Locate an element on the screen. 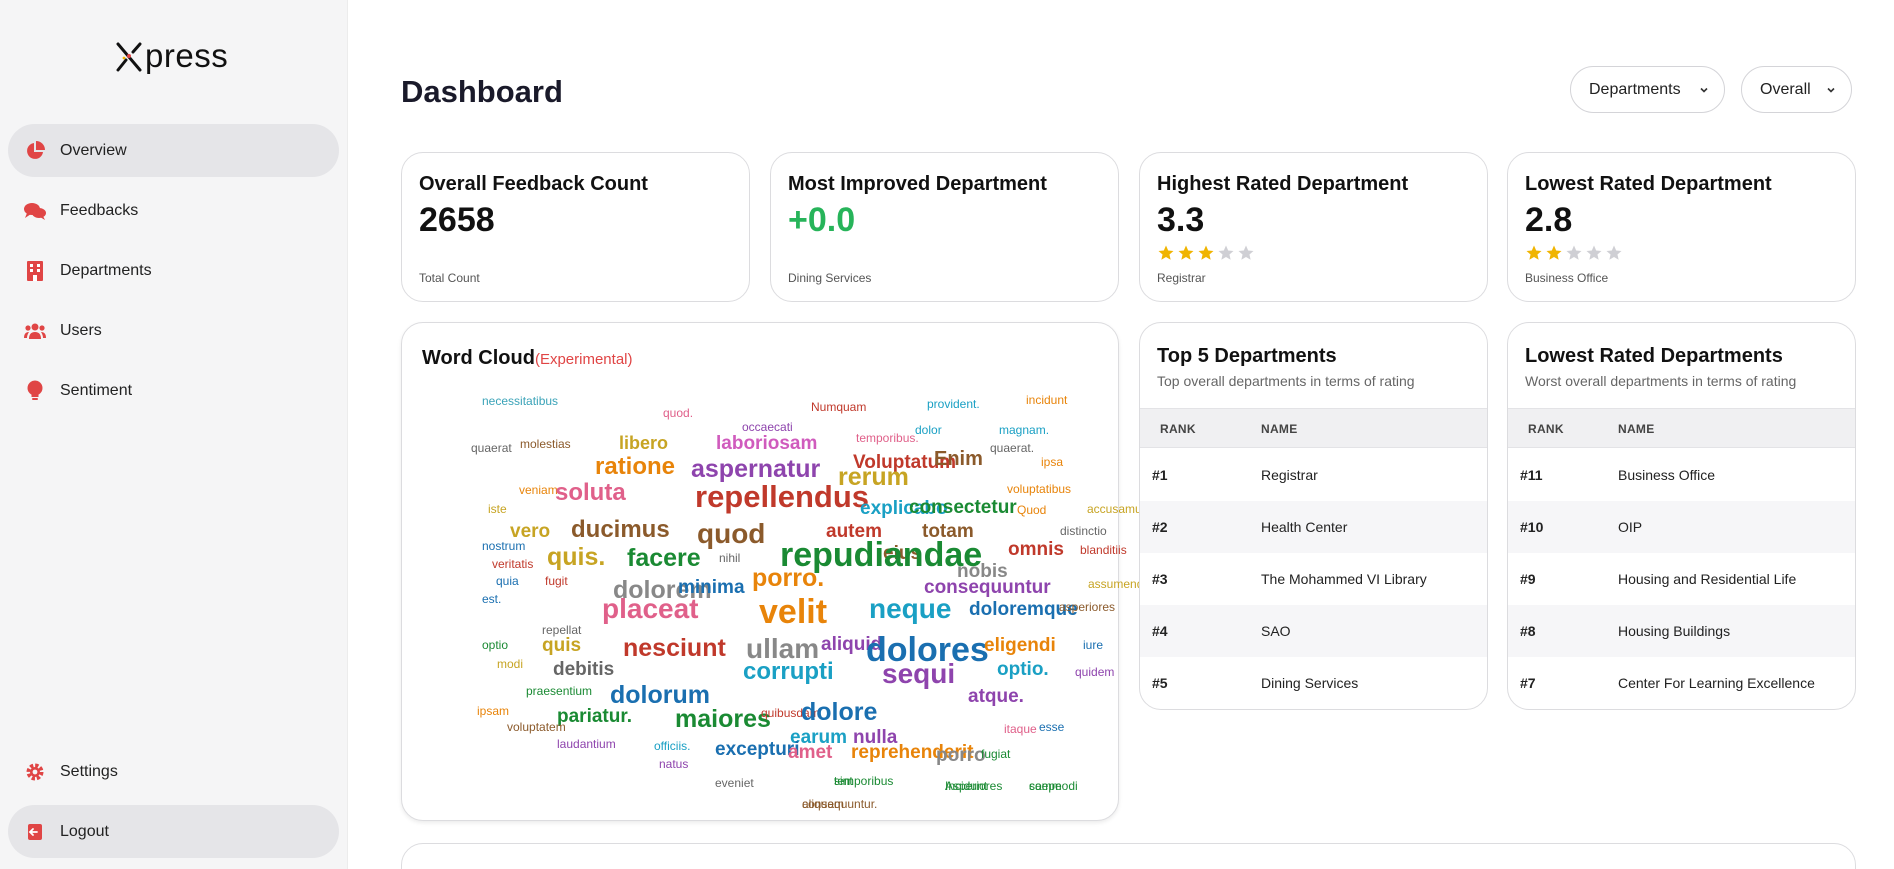 Image resolution: width=1894 pixels, height=869 pixels. sidebar-item-settings: Settings is located at coordinates (173, 771).